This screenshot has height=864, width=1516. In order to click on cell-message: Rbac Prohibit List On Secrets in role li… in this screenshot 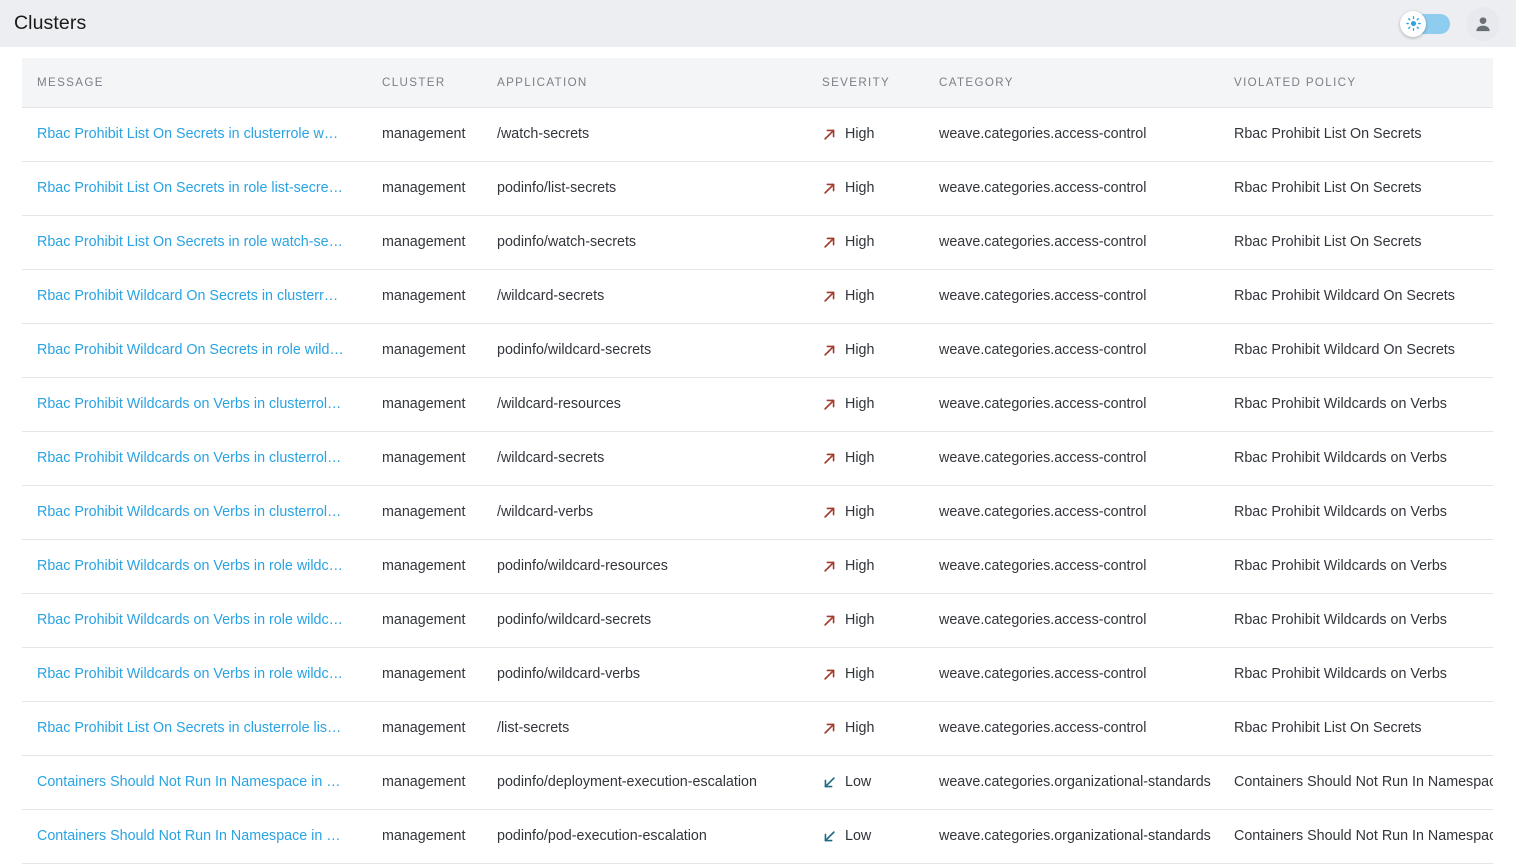, I will do `click(194, 188)`.